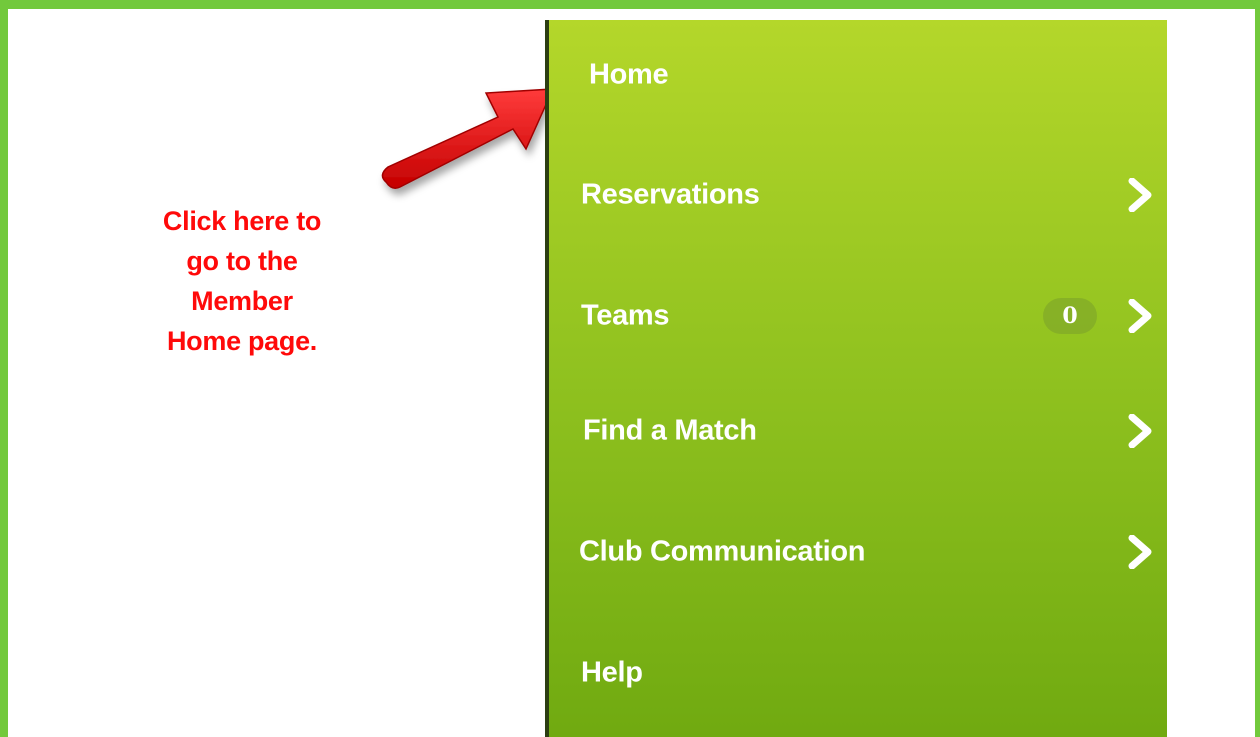  I want to click on menu-item-home: Home, so click(858, 75).